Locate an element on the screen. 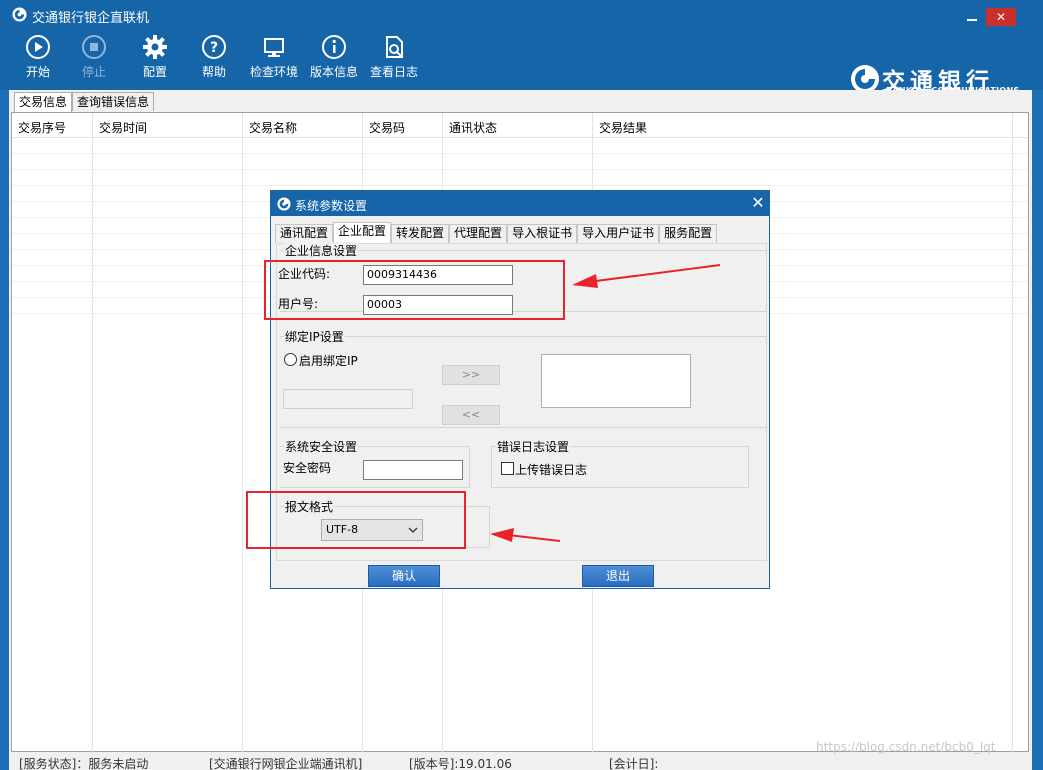 This screenshot has width=1043, height=770. grid-column: 交易时间 is located at coordinates (168, 433).